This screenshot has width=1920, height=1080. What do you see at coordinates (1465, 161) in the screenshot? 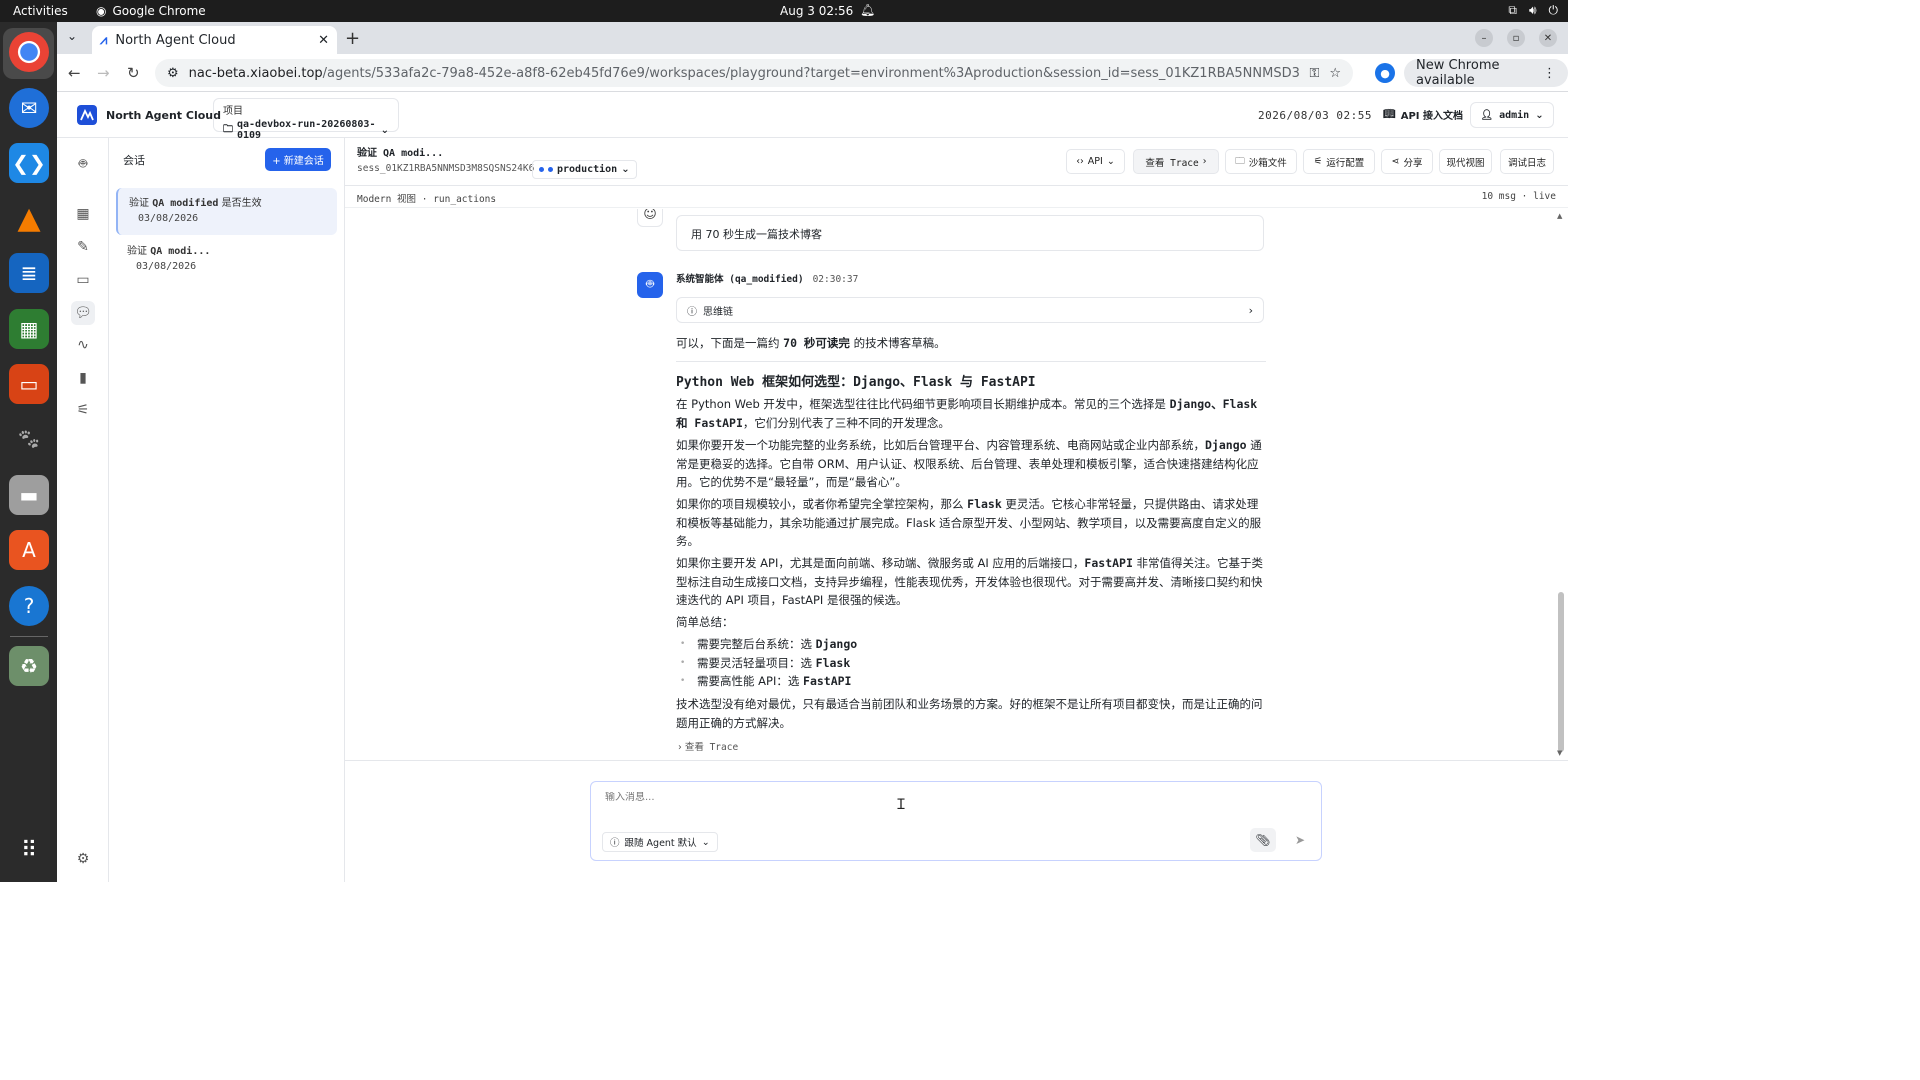
I see `modern-view-button: 现代视图` at bounding box center [1465, 161].